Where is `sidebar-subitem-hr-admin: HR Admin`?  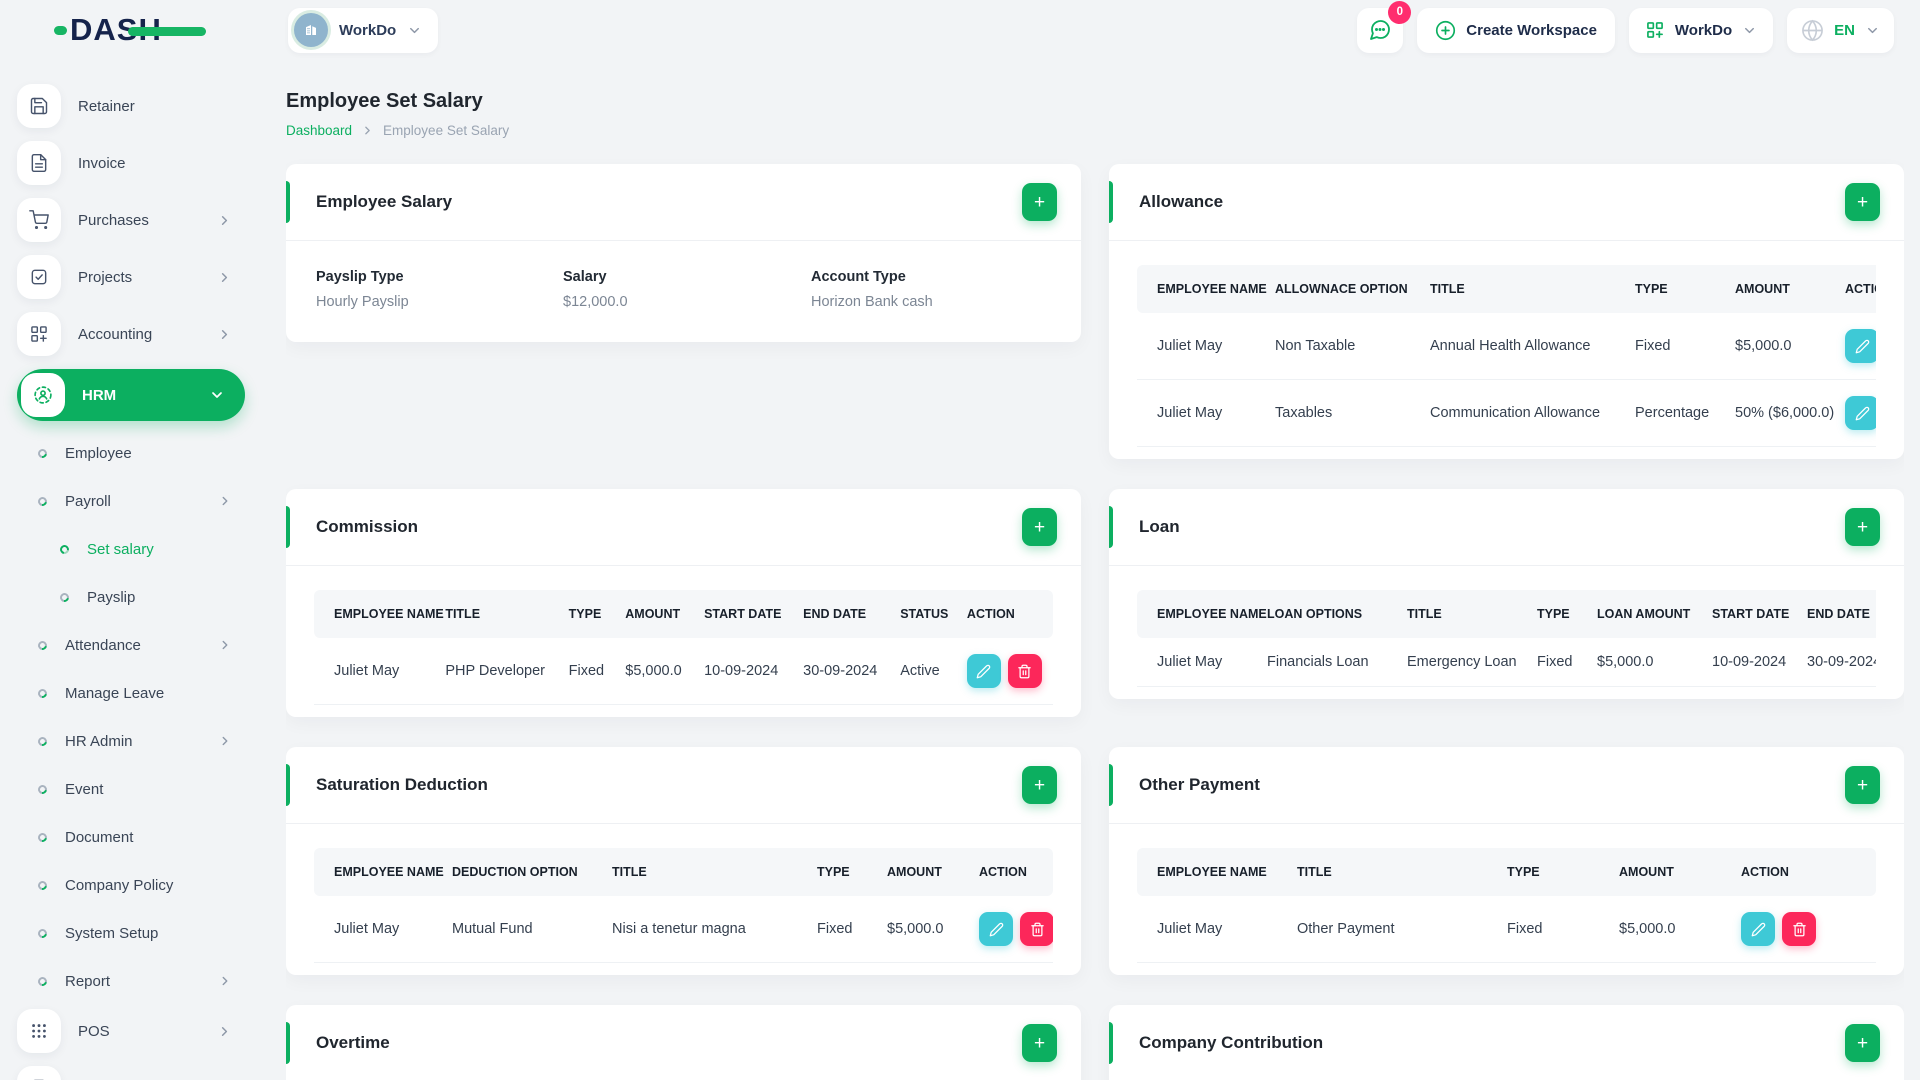
sidebar-subitem-hr-admin: HR Admin is located at coordinates (139, 741).